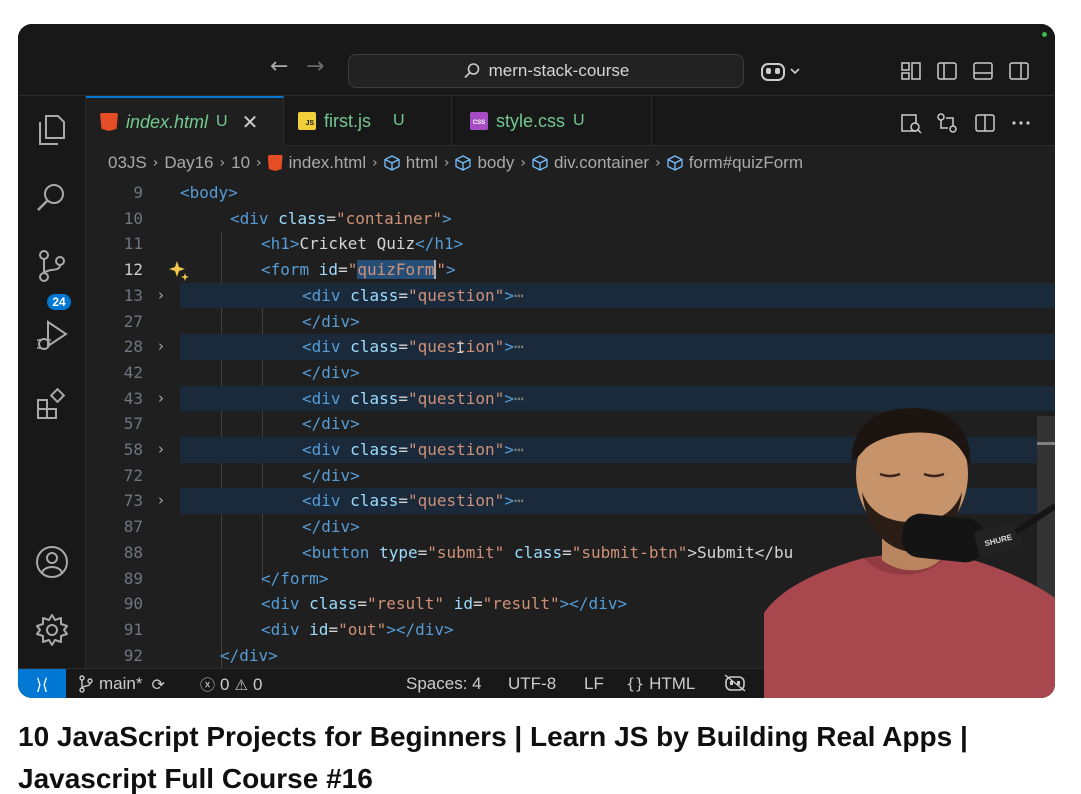 The image size is (1081, 794). I want to click on sync-icon: ⟳, so click(157, 684).